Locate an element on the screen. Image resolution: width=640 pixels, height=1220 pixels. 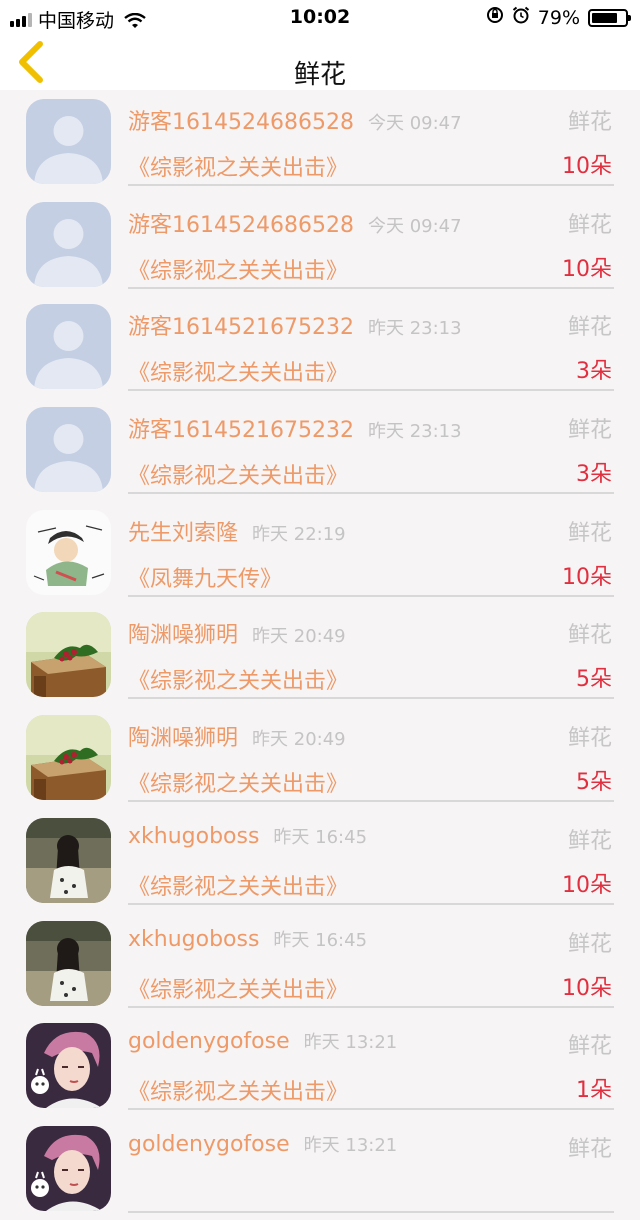
alarm-icon is located at coordinates (521, 17).